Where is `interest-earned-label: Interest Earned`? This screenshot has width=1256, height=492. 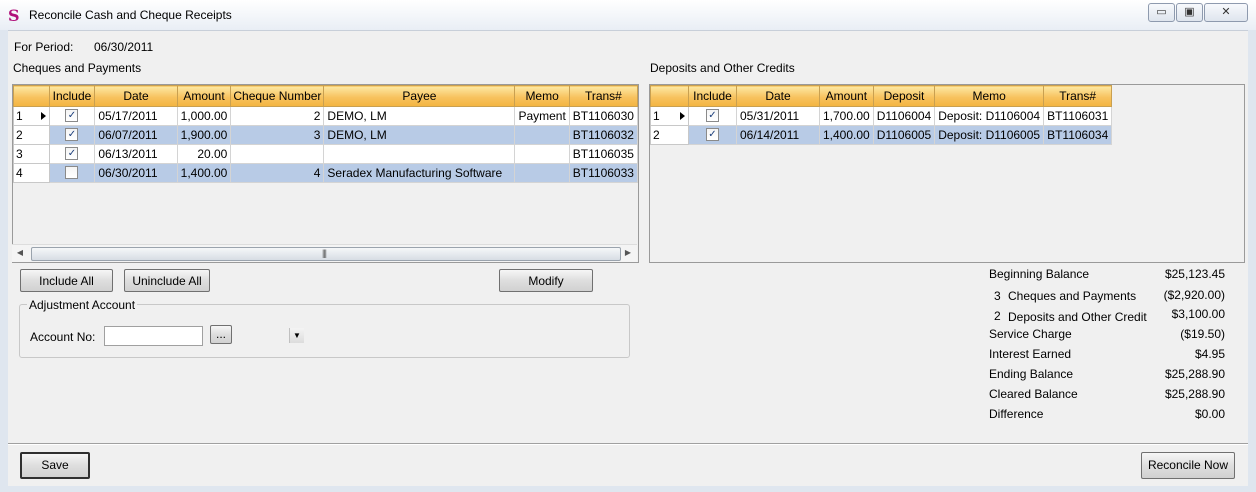
interest-earned-label: Interest Earned is located at coordinates (1030, 354).